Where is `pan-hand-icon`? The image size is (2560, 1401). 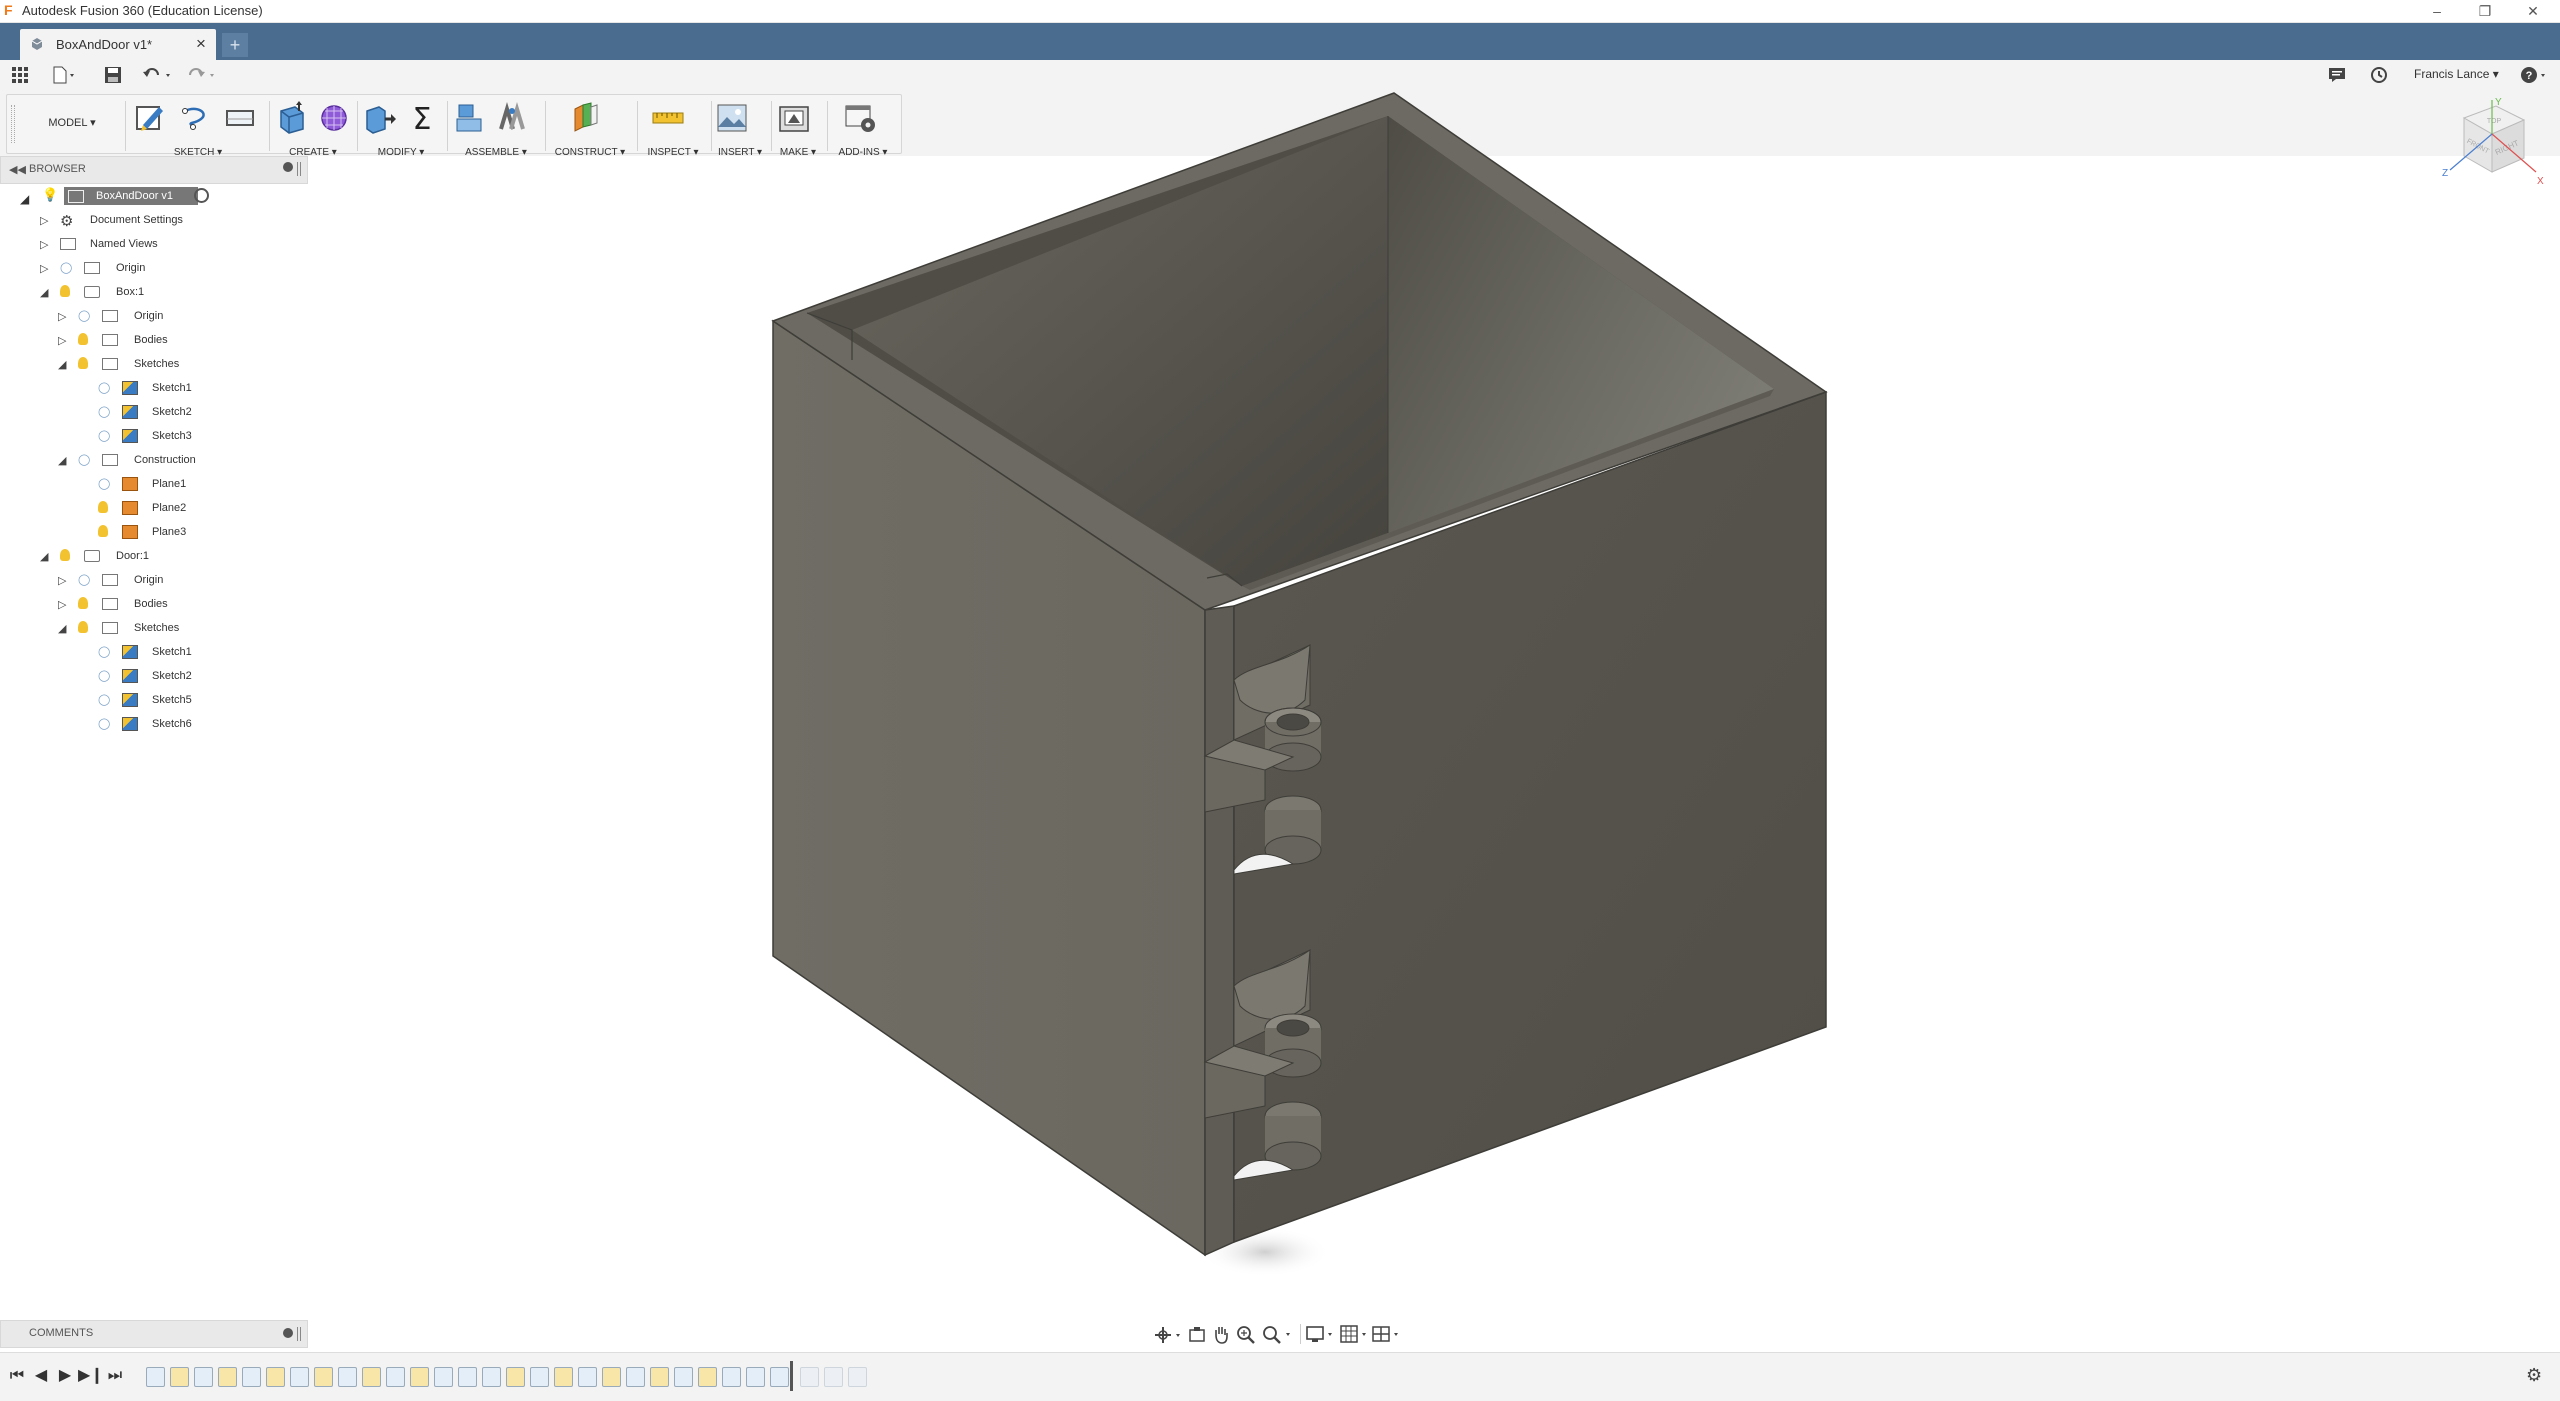
pan-hand-icon is located at coordinates (1221, 1334).